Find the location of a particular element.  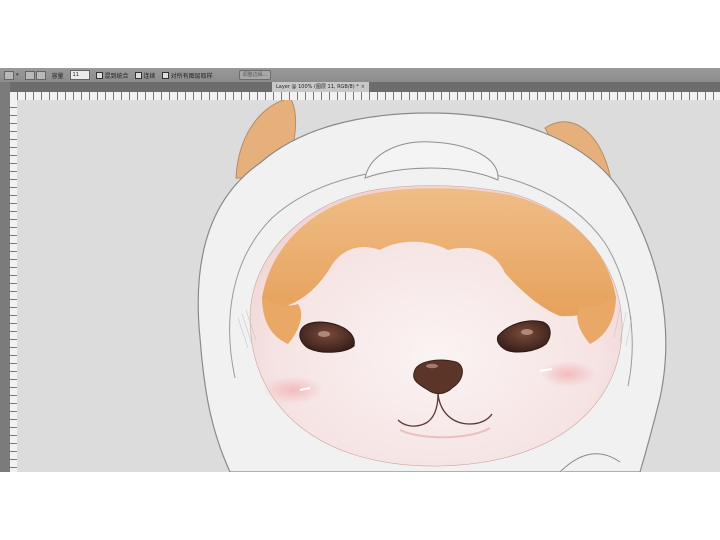

magic-wand-icon is located at coordinates (9, 75).